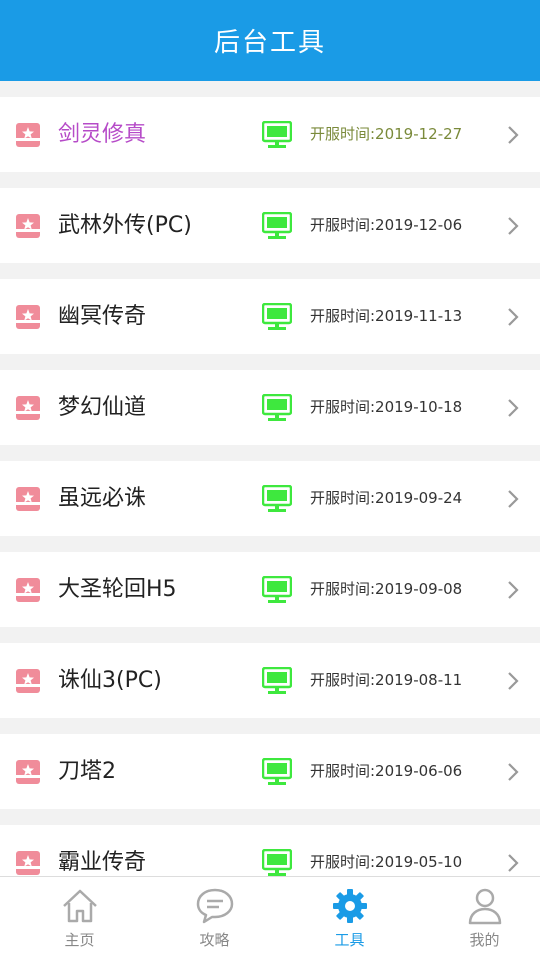 Image resolution: width=540 pixels, height=960 pixels. I want to click on game-name: 武林外传(PC), so click(125, 225).